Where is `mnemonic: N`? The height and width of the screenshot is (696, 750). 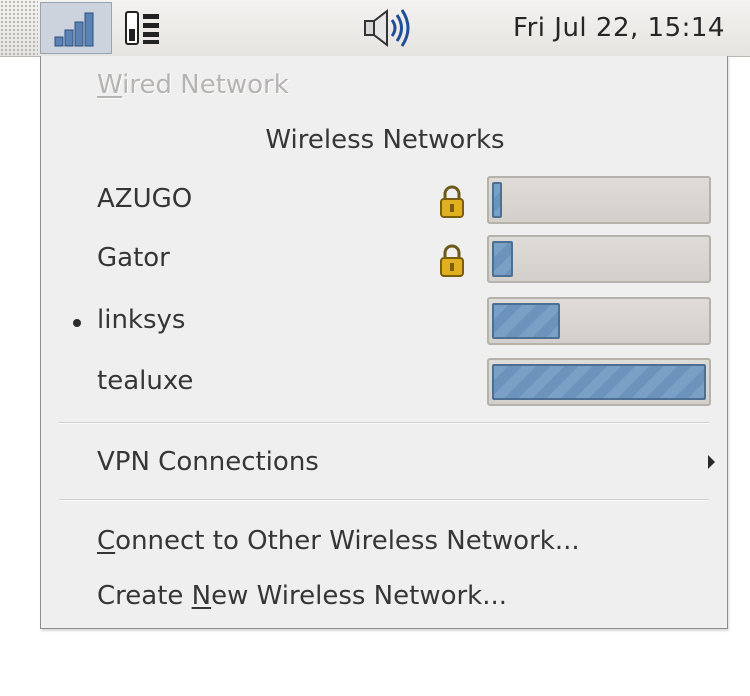
mnemonic: N is located at coordinates (201, 596).